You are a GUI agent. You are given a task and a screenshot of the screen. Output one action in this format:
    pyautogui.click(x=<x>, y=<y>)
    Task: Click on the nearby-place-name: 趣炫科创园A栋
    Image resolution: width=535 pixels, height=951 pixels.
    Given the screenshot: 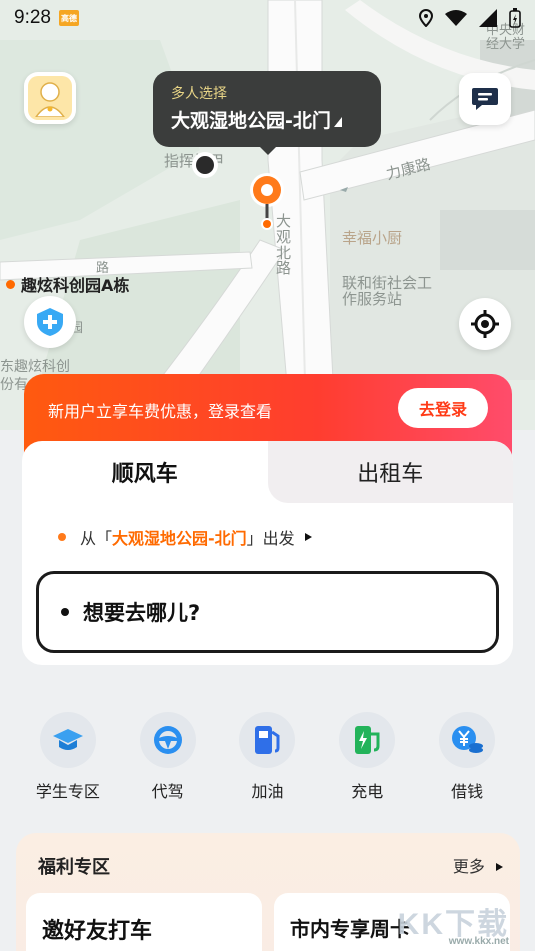 What is the action you would take?
    pyautogui.click(x=75, y=285)
    